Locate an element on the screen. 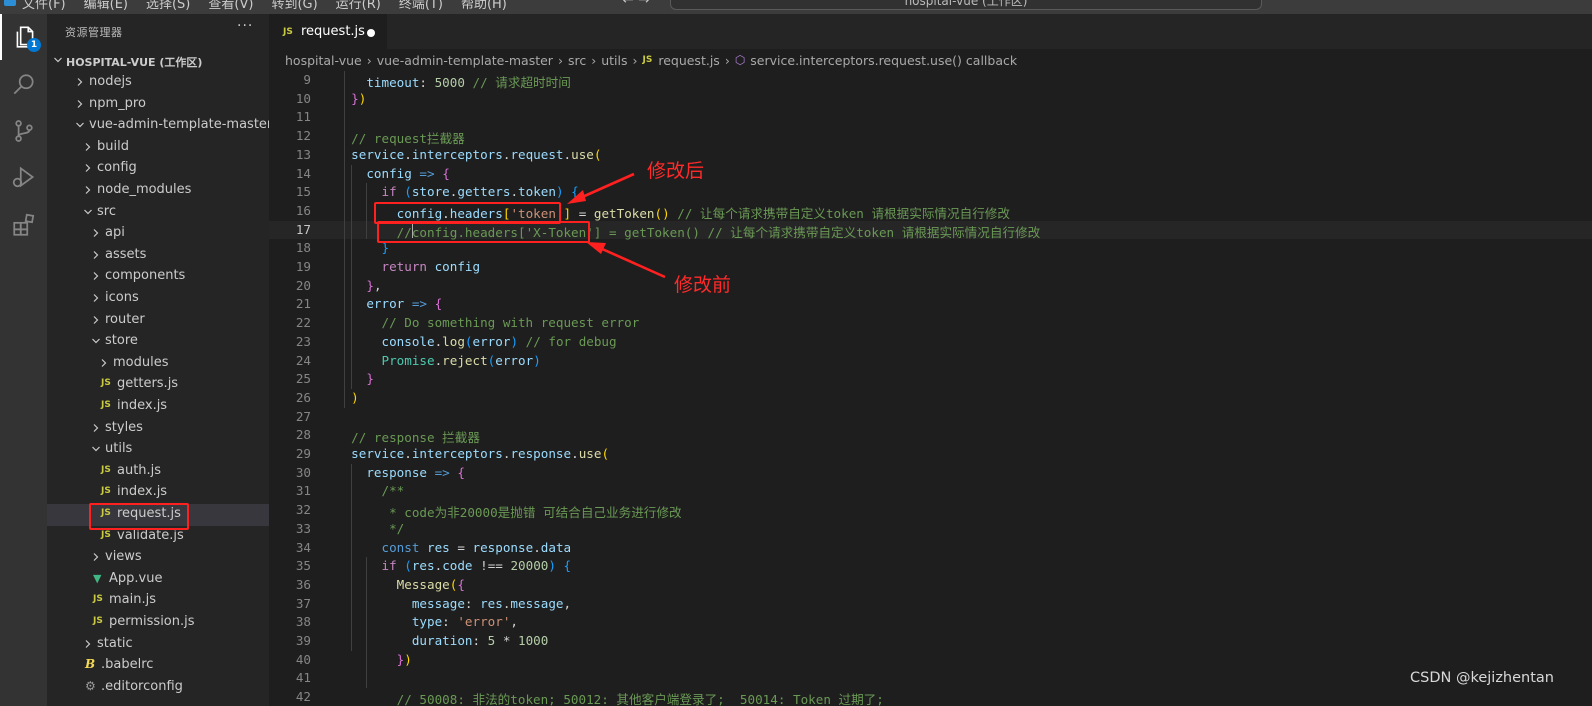  menu-item: 编辑(E) is located at coordinates (106, 6).